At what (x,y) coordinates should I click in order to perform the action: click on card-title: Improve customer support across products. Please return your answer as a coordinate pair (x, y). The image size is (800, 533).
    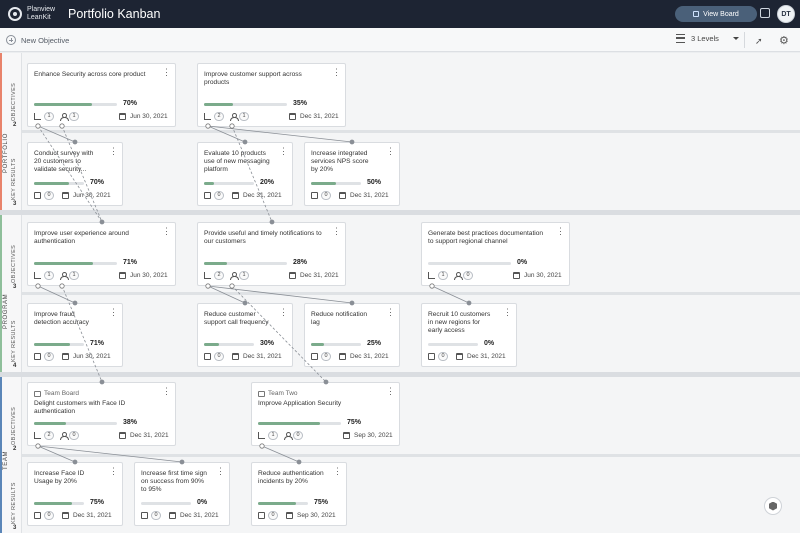
    Looking at the image, I should click on (263, 79).